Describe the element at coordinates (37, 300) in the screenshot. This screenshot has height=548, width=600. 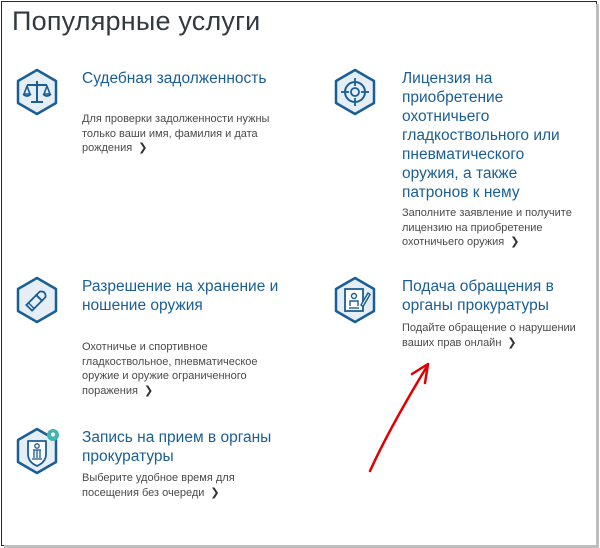
I see `bullet-icon` at that location.